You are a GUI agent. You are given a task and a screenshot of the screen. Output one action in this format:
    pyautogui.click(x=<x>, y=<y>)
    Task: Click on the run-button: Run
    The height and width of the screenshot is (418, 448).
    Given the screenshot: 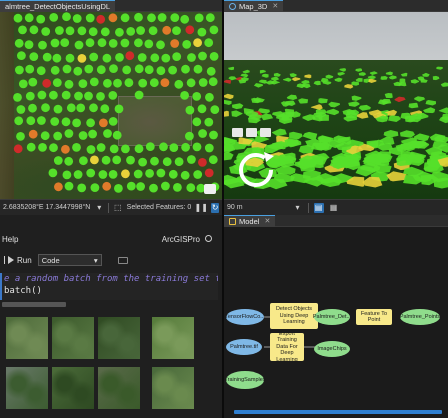 What is the action you would take?
    pyautogui.click(x=18, y=260)
    